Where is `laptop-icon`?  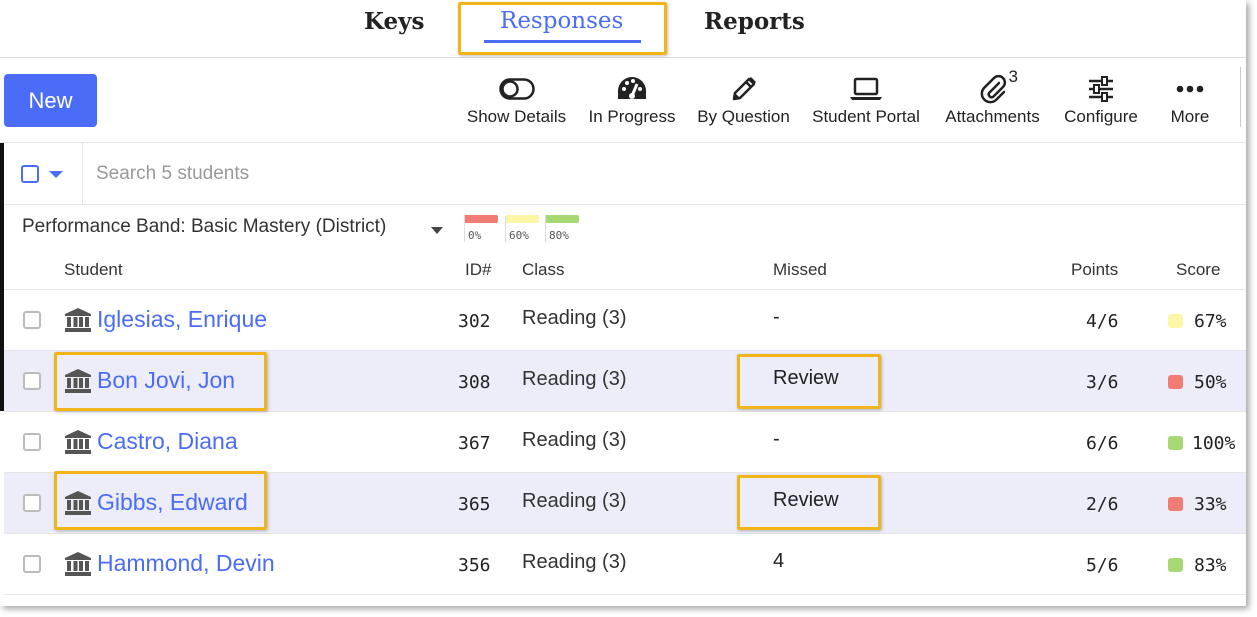 laptop-icon is located at coordinates (866, 89).